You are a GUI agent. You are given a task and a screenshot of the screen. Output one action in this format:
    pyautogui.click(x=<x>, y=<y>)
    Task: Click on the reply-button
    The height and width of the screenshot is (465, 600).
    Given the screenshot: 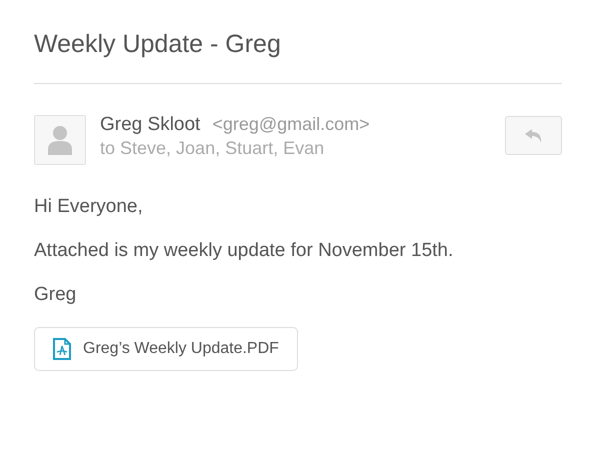 What is the action you would take?
    pyautogui.click(x=533, y=135)
    